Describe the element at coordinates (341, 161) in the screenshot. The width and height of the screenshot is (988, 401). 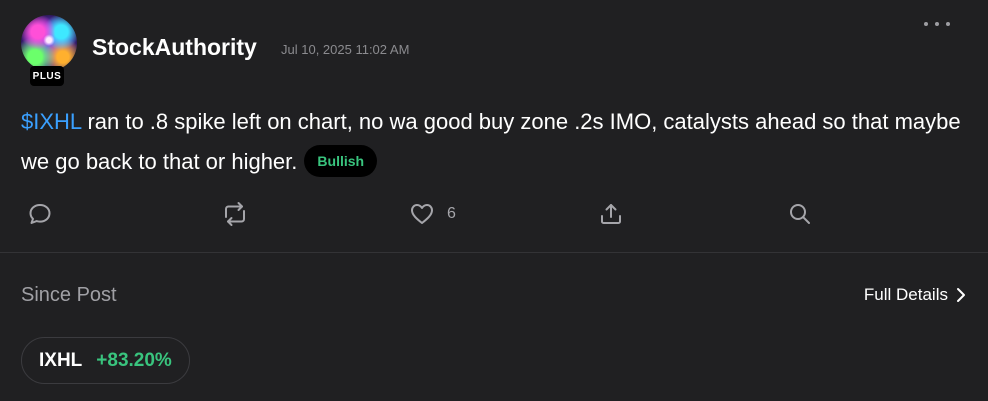
I see `sentiment-badge: Bullish` at that location.